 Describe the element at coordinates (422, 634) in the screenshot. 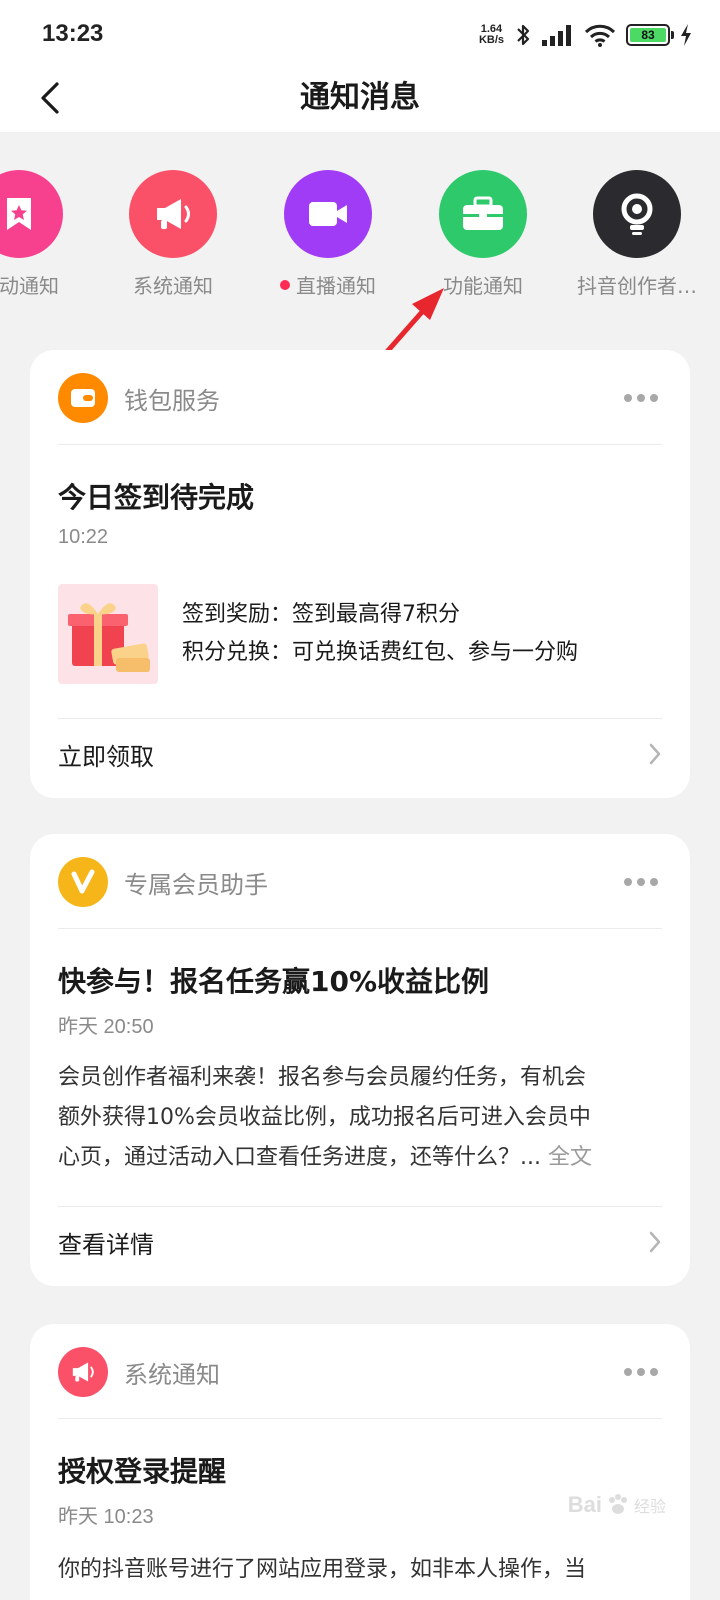

I see `reward-lines: 签到奖励：签到最高得7积分 积分兑换：可兑换话费红包、参与一分购` at that location.